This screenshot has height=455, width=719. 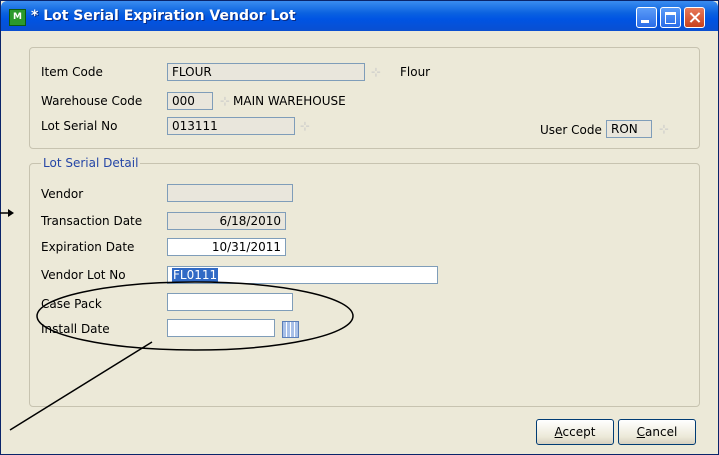 I want to click on vendor-field, so click(x=230, y=193).